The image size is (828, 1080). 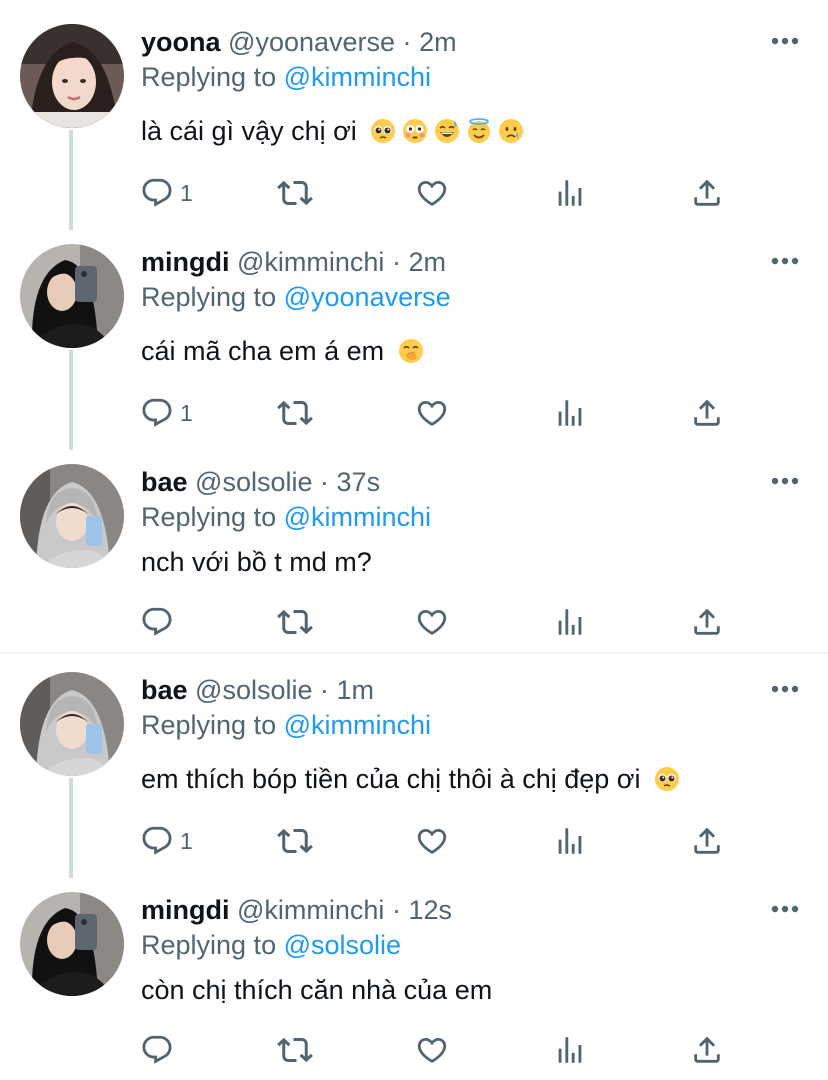 What do you see at coordinates (311, 42) in the screenshot?
I see `user-handle: @yoonaverse` at bounding box center [311, 42].